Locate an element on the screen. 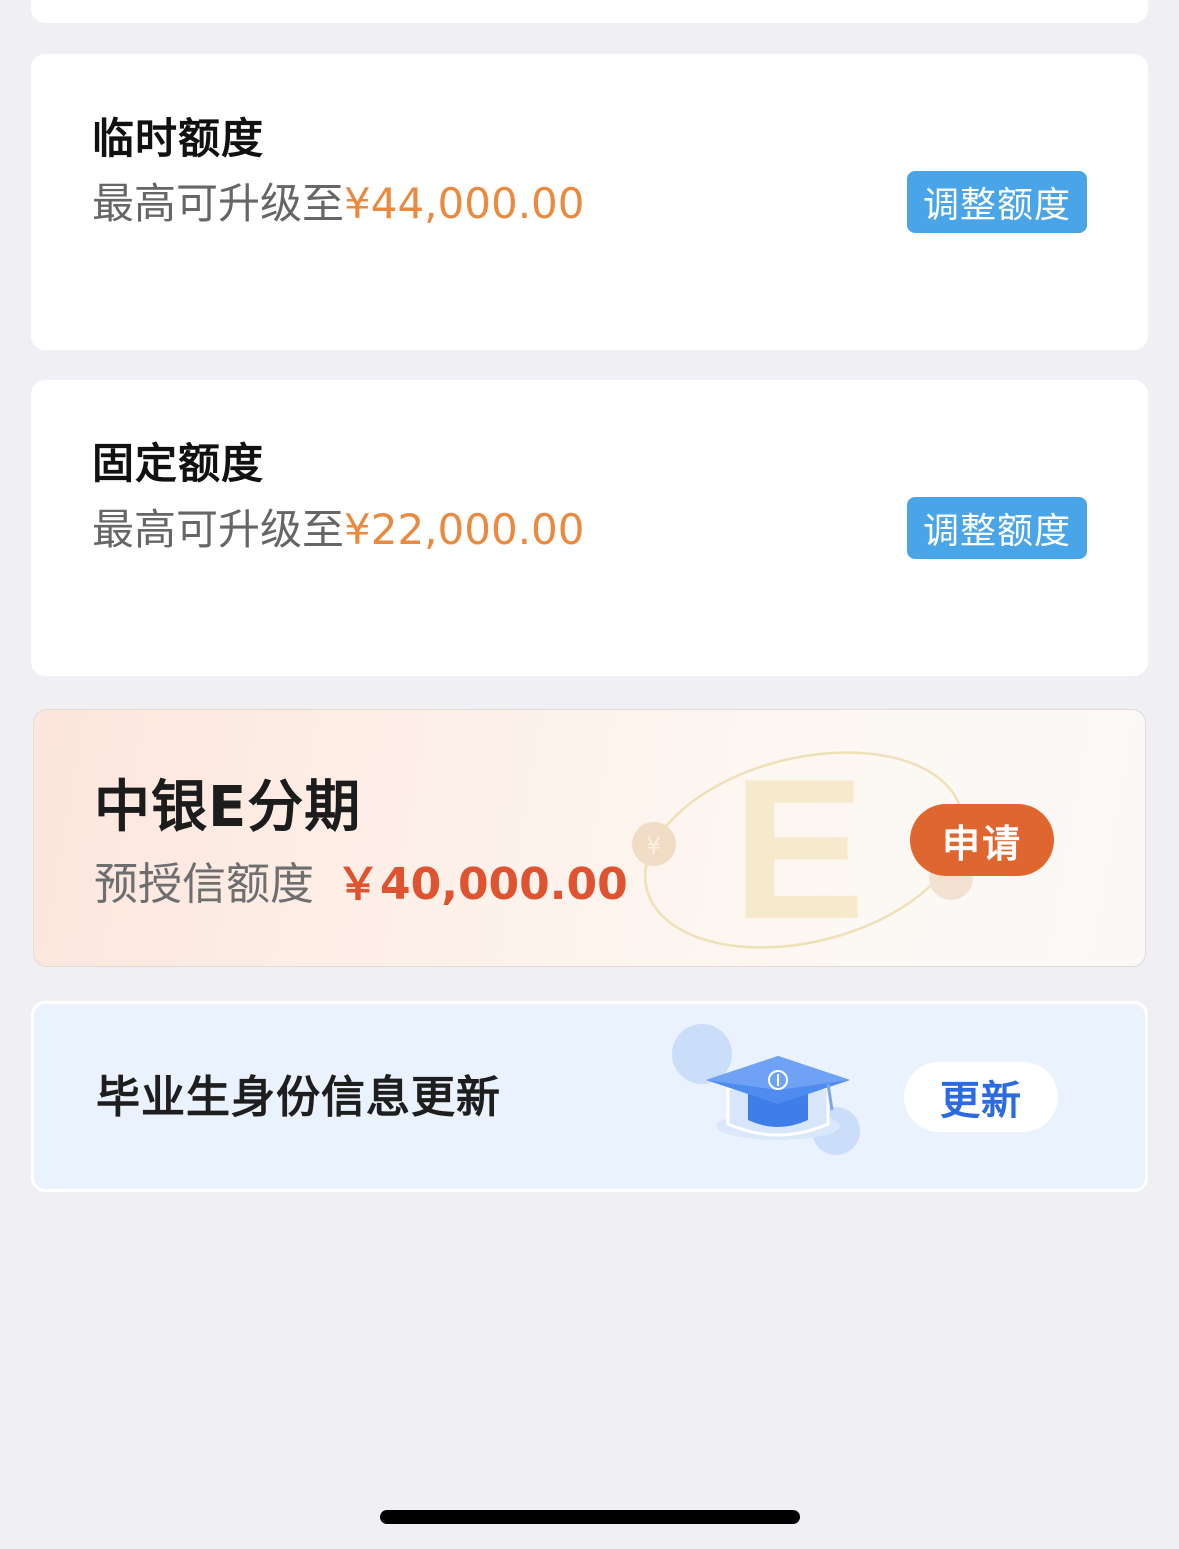  previous-card is located at coordinates (589, 11).